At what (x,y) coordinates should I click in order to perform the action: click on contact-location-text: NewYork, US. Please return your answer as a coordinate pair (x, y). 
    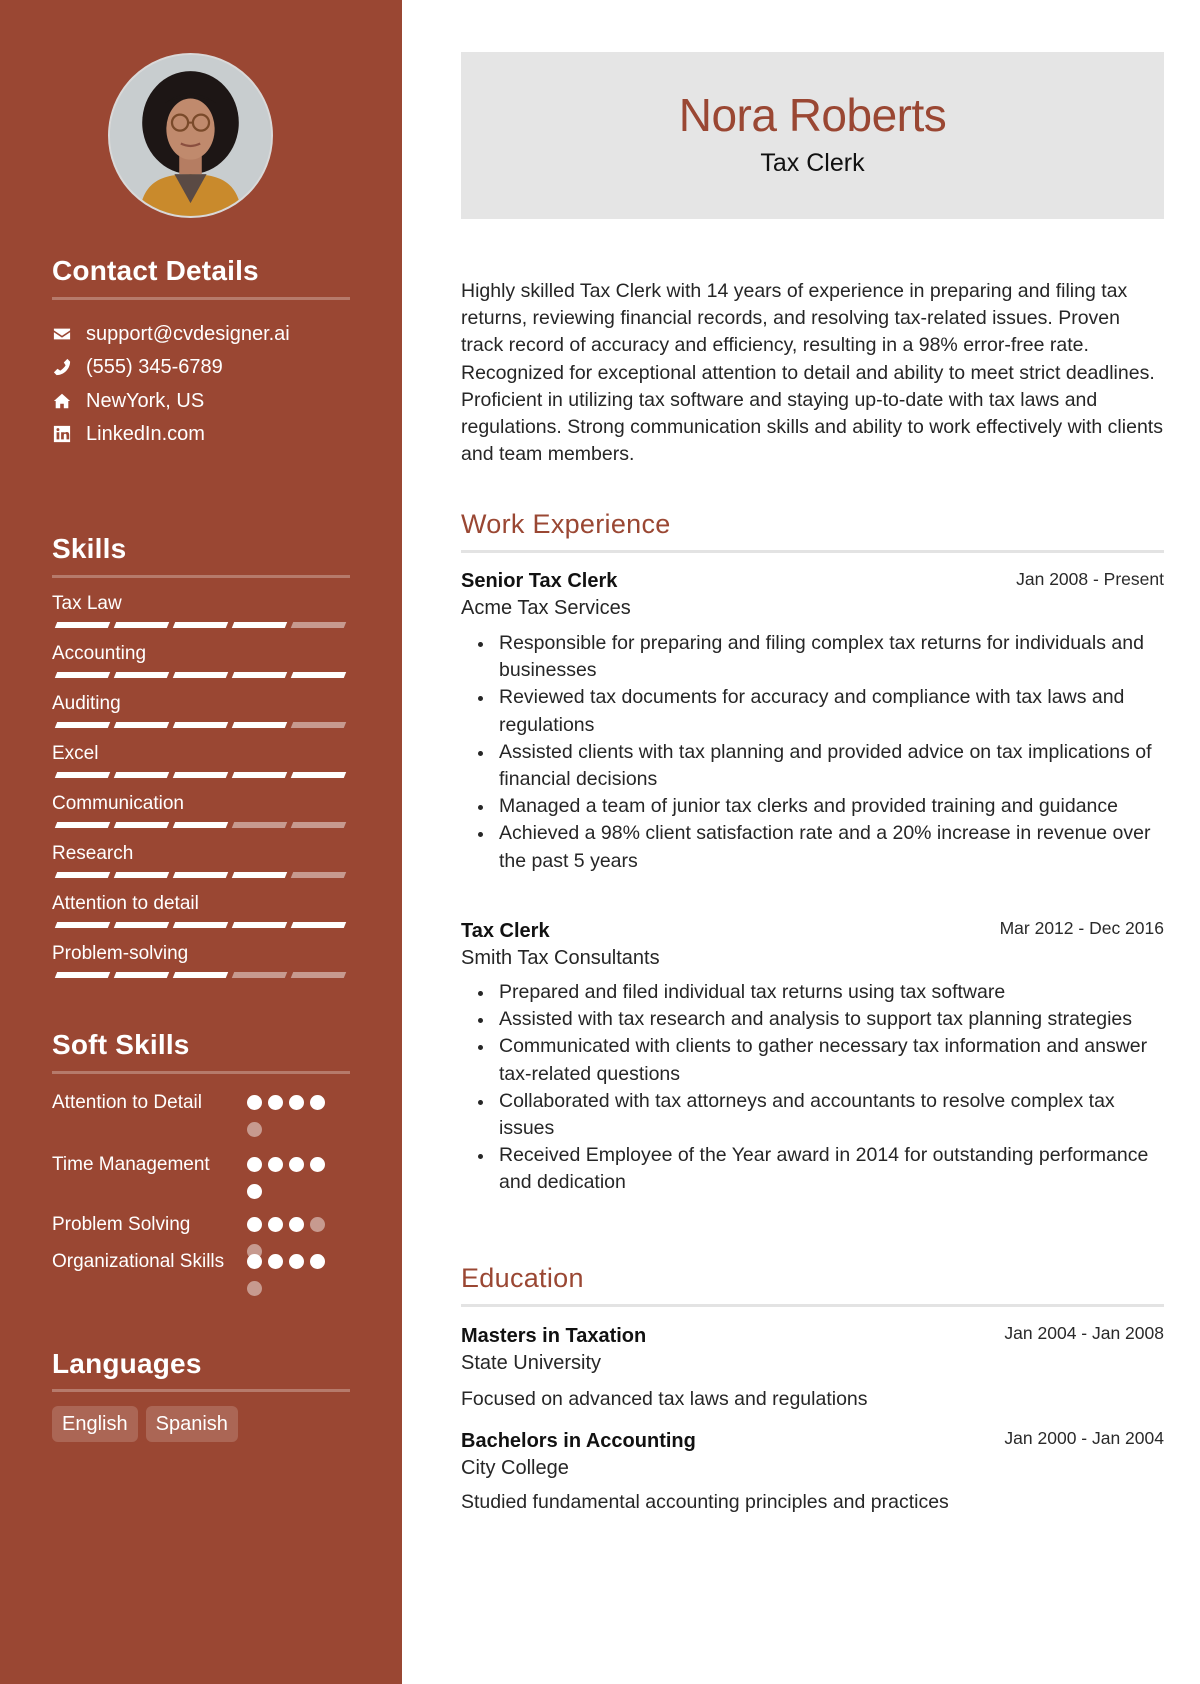
    Looking at the image, I should click on (145, 401).